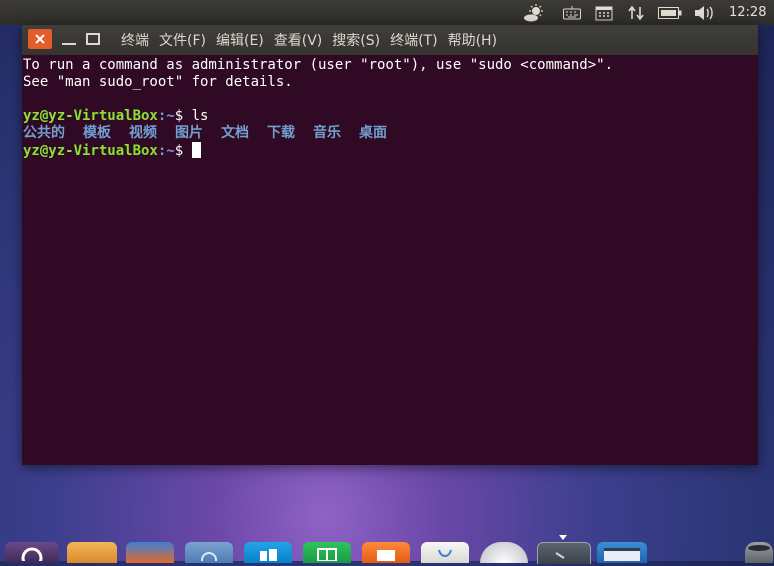 This screenshot has height=566, width=774. What do you see at coordinates (747, 12) in the screenshot?
I see `clock: 12:28` at bounding box center [747, 12].